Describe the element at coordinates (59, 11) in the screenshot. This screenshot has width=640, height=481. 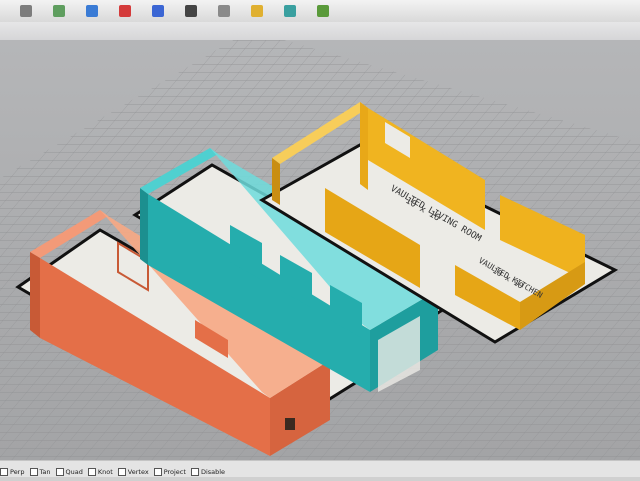
I see `shade-icon` at that location.